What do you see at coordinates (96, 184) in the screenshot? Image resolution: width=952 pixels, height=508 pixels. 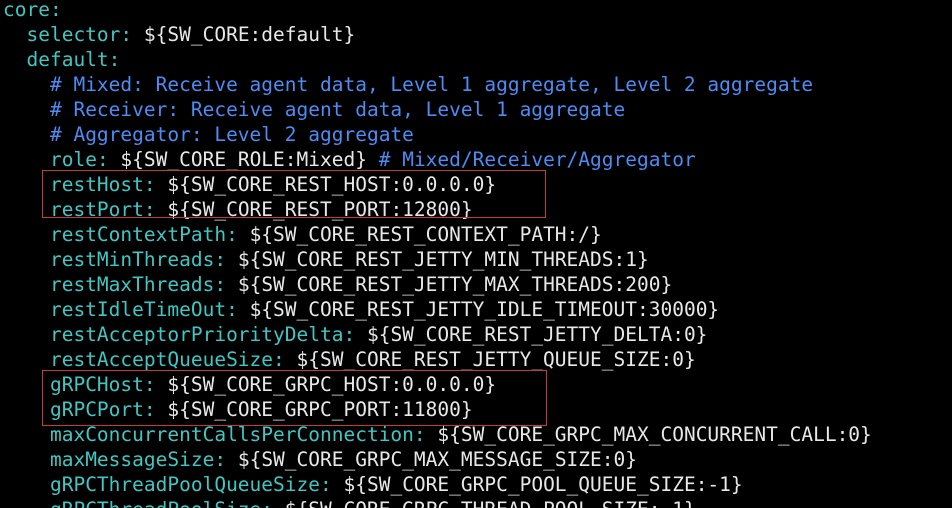 I see `config-key: restHost` at bounding box center [96, 184].